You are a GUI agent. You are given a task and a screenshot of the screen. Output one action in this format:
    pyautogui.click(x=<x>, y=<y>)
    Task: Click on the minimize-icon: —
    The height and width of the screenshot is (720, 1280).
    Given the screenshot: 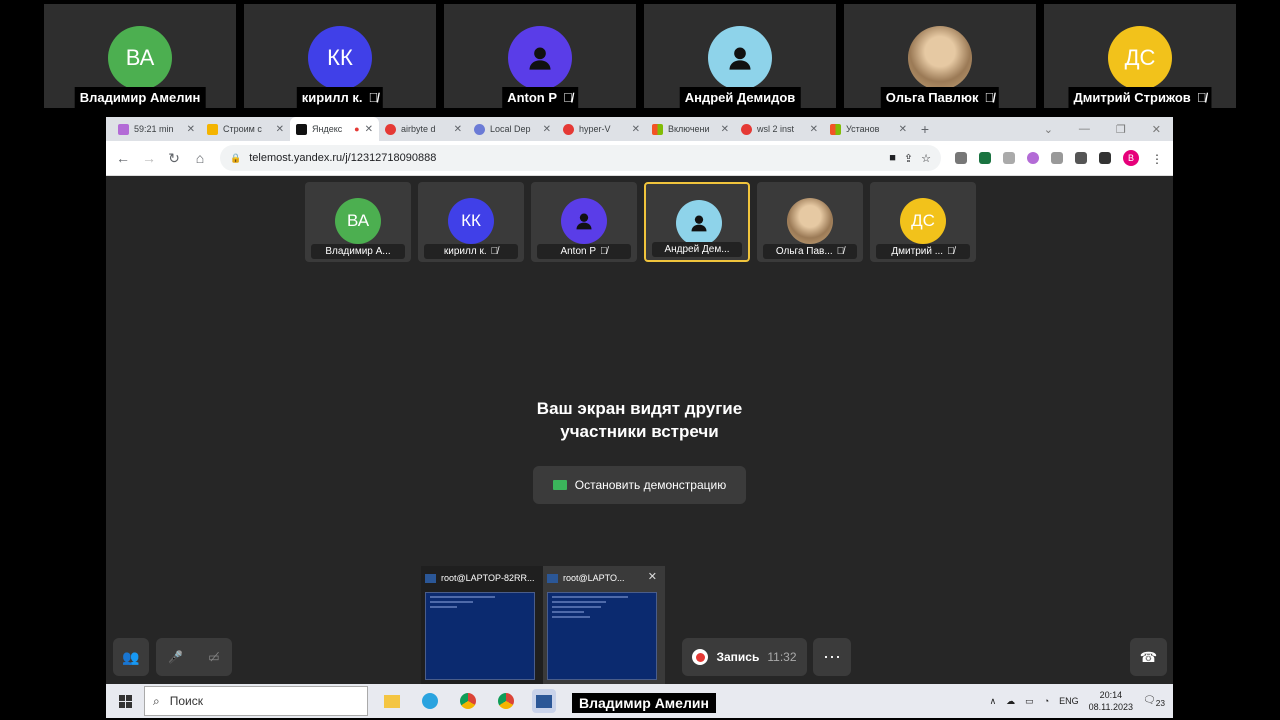 What is the action you would take?
    pyautogui.click(x=1084, y=129)
    